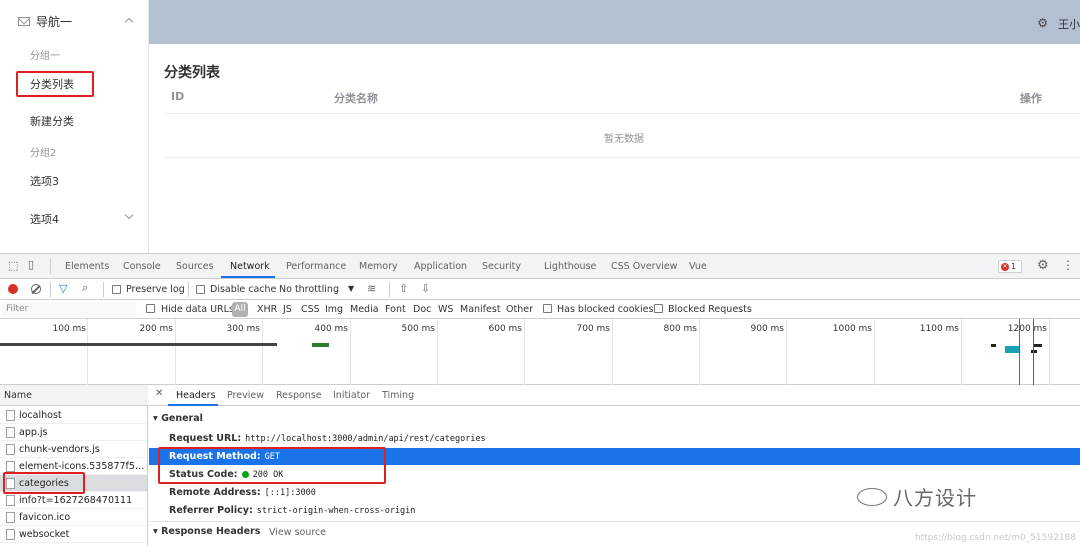 Image resolution: width=1080 pixels, height=546 pixels. I want to click on active-tab-indicator, so click(193, 405).